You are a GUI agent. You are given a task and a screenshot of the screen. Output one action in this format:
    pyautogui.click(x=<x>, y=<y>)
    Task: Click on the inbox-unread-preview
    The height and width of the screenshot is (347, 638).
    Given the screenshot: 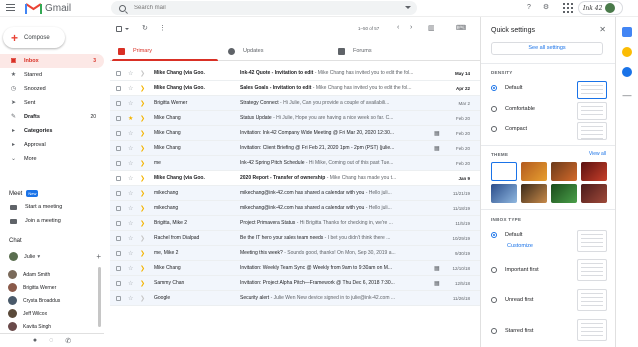 What is the action you would take?
    pyautogui.click(x=592, y=300)
    